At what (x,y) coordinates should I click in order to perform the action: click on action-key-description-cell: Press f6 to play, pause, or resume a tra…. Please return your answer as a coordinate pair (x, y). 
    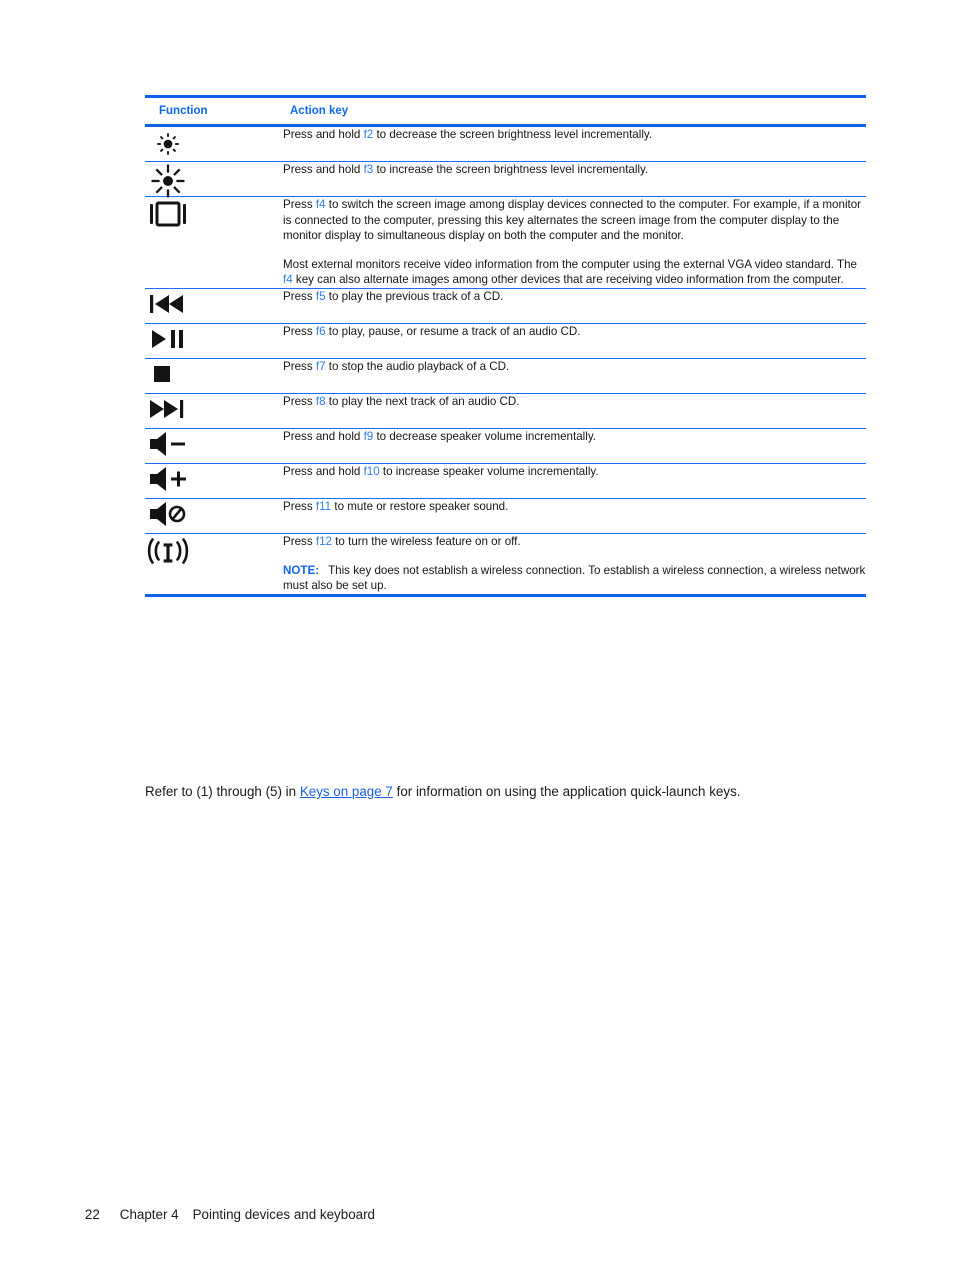
    Looking at the image, I should click on (574, 341).